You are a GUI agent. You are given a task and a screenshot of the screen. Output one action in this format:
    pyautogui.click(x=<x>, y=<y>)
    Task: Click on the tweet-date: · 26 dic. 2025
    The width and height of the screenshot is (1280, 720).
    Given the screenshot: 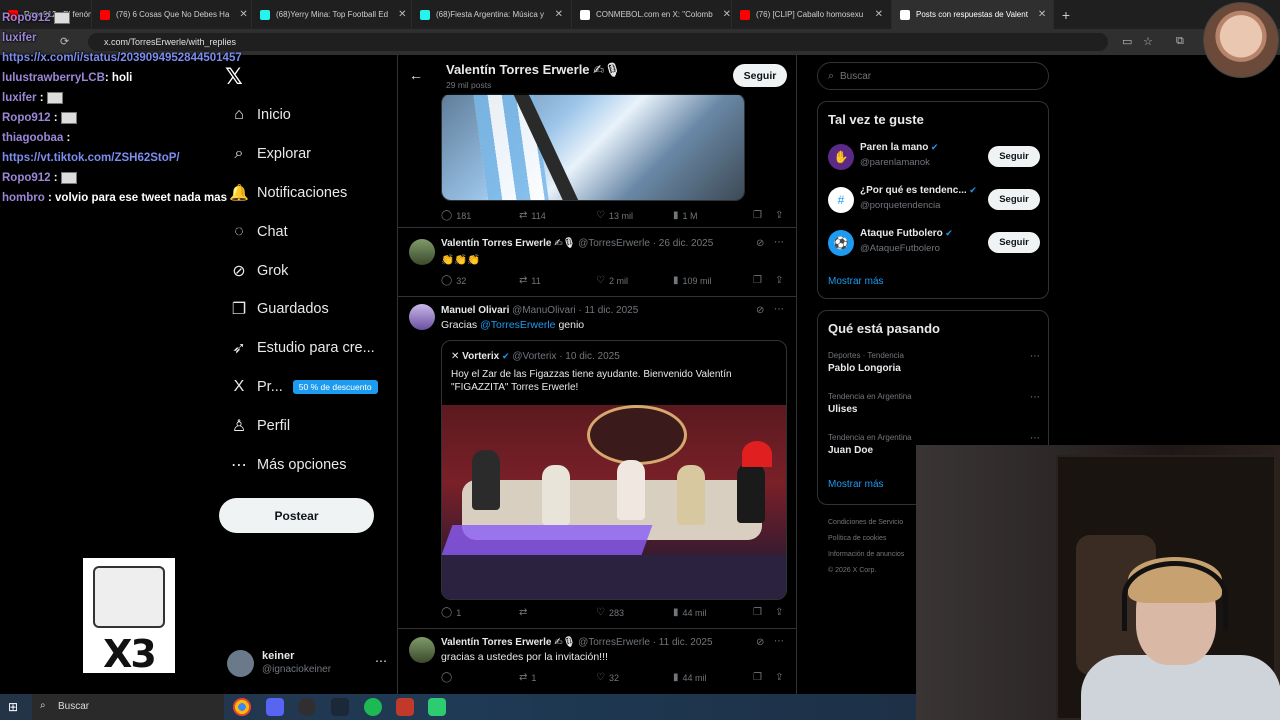 What is the action you would take?
    pyautogui.click(x=683, y=243)
    